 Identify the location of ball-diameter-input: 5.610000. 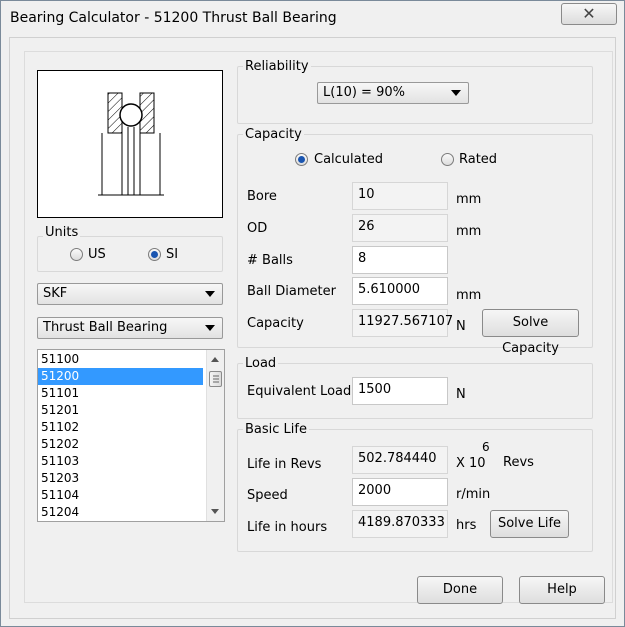
(400, 291).